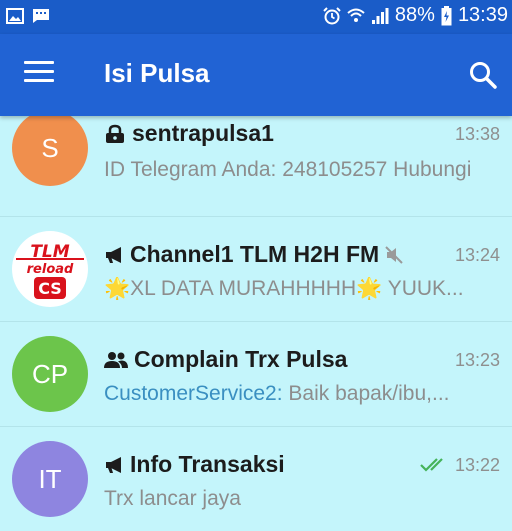 The height and width of the screenshot is (531, 512). What do you see at coordinates (477, 465) in the screenshot?
I see `chat-time: 13:22` at bounding box center [477, 465].